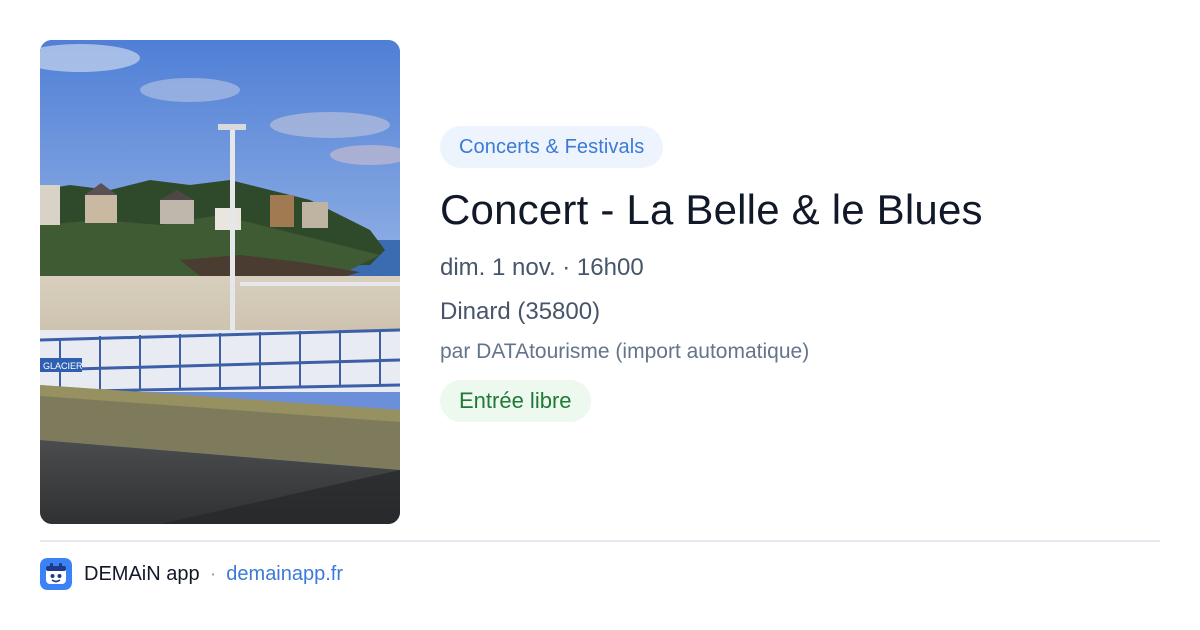 Image resolution: width=1200 pixels, height=630 pixels. Describe the element at coordinates (520, 311) in the screenshot. I see `event-location: Dinard (35800)` at that location.